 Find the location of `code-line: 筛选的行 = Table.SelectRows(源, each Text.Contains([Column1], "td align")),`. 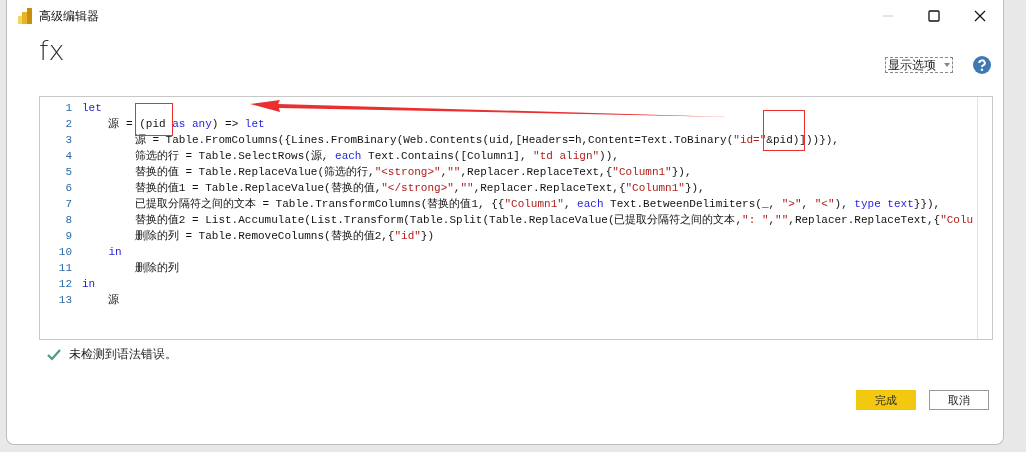

code-line: 筛选的行 = Table.SelectRows(源, each Text.Contains([Column1], "td align")), is located at coordinates (376, 156).